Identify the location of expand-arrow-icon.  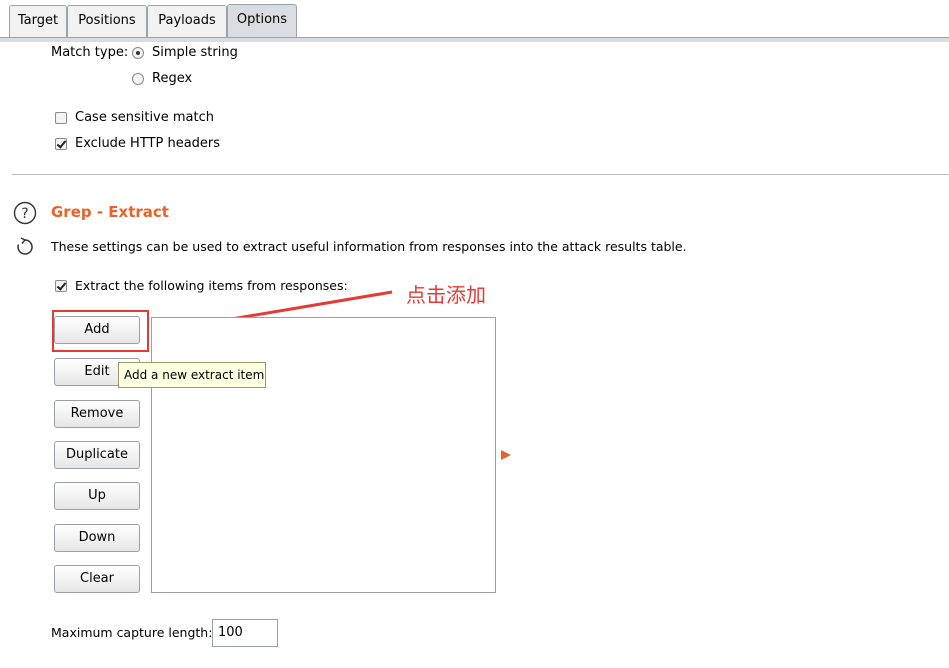
(506, 455).